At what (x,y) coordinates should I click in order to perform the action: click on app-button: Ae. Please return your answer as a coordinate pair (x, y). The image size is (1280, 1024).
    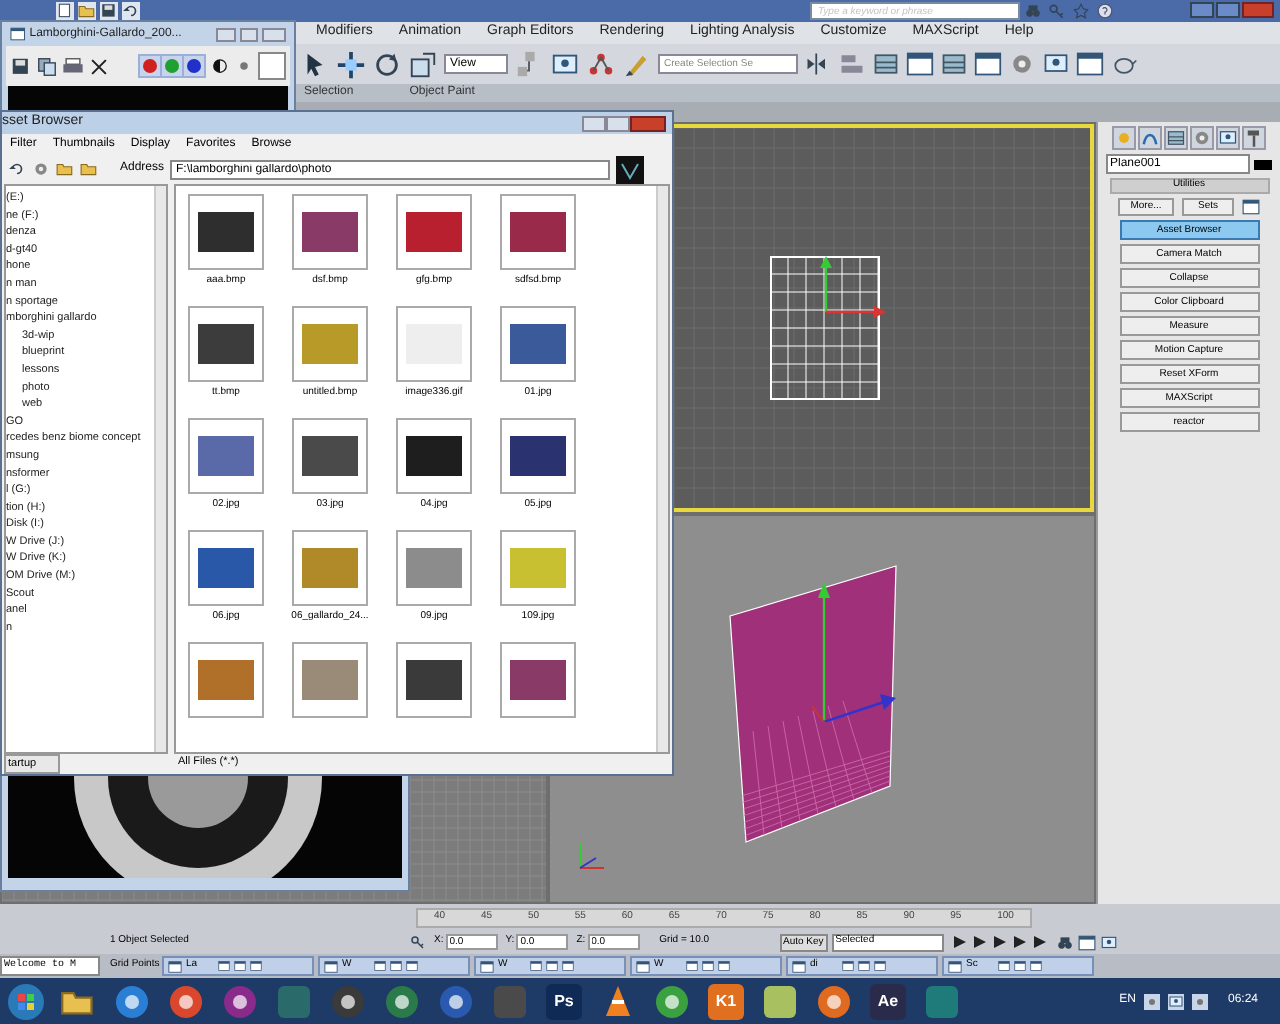
    Looking at the image, I should click on (888, 1001).